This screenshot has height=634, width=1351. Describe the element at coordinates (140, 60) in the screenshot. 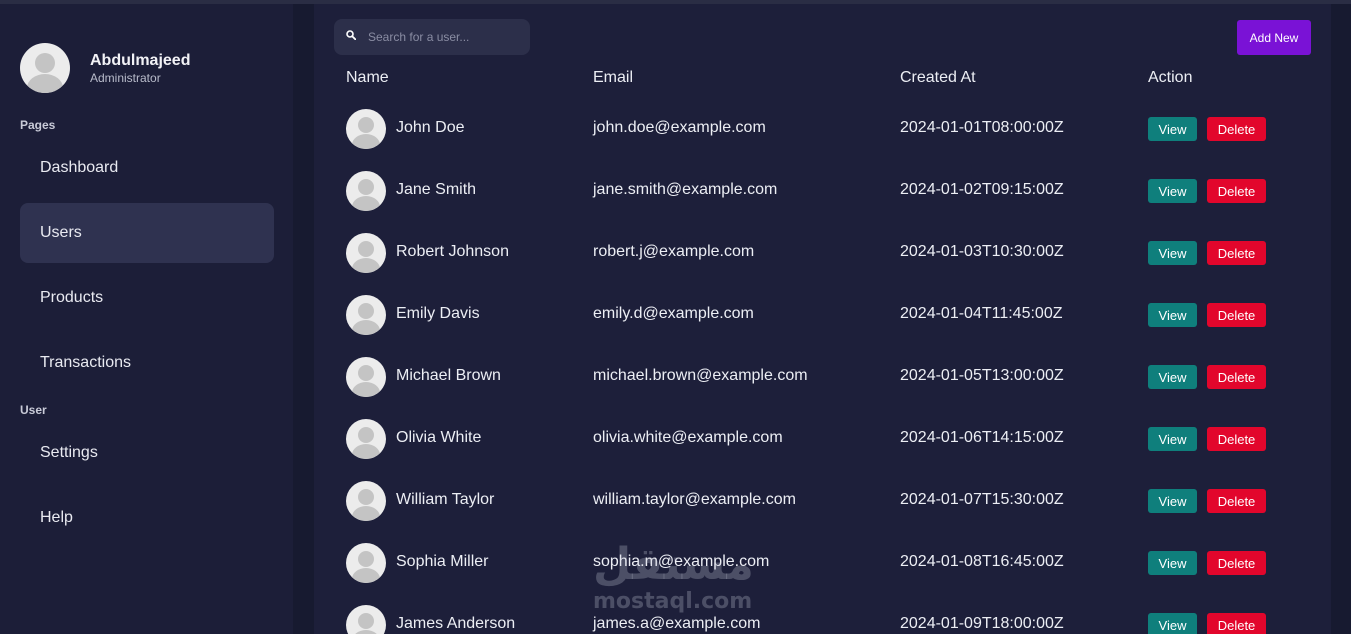

I see `profile-name: Abdulmajeed` at that location.